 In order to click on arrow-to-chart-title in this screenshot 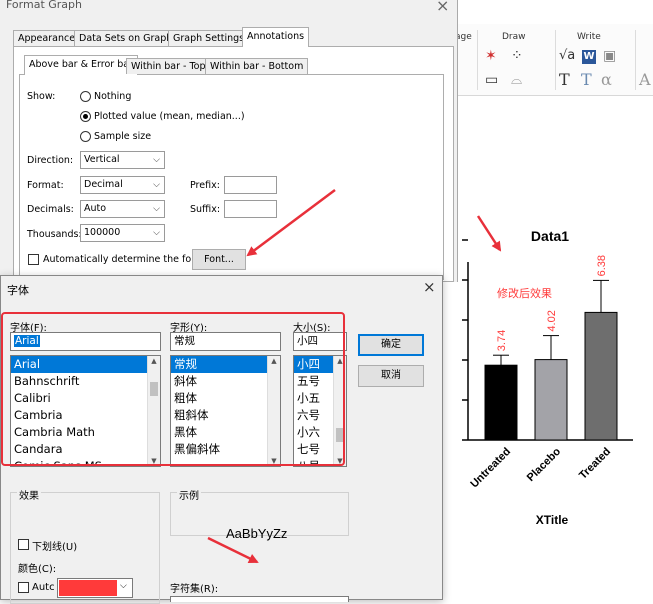, I will do `click(489, 233)`.